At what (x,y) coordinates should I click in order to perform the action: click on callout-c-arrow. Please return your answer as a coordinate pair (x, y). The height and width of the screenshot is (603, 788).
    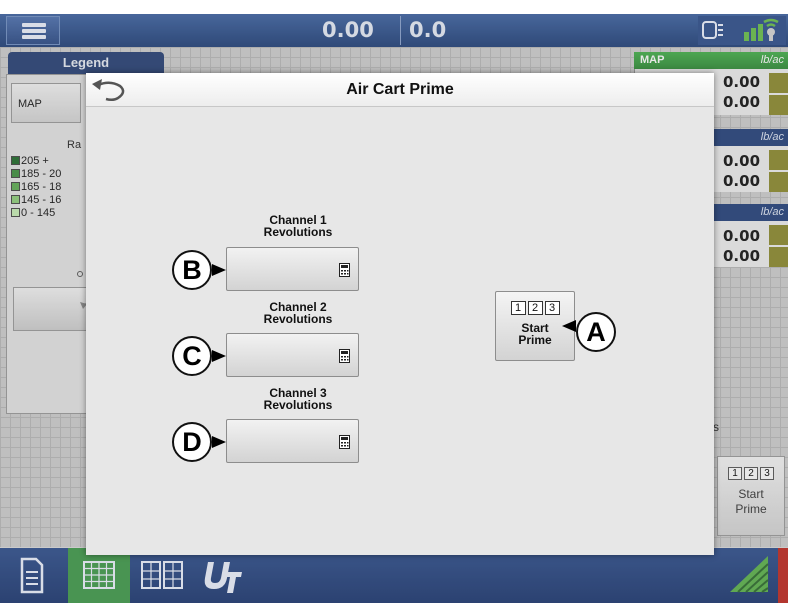
    Looking at the image, I should click on (219, 356).